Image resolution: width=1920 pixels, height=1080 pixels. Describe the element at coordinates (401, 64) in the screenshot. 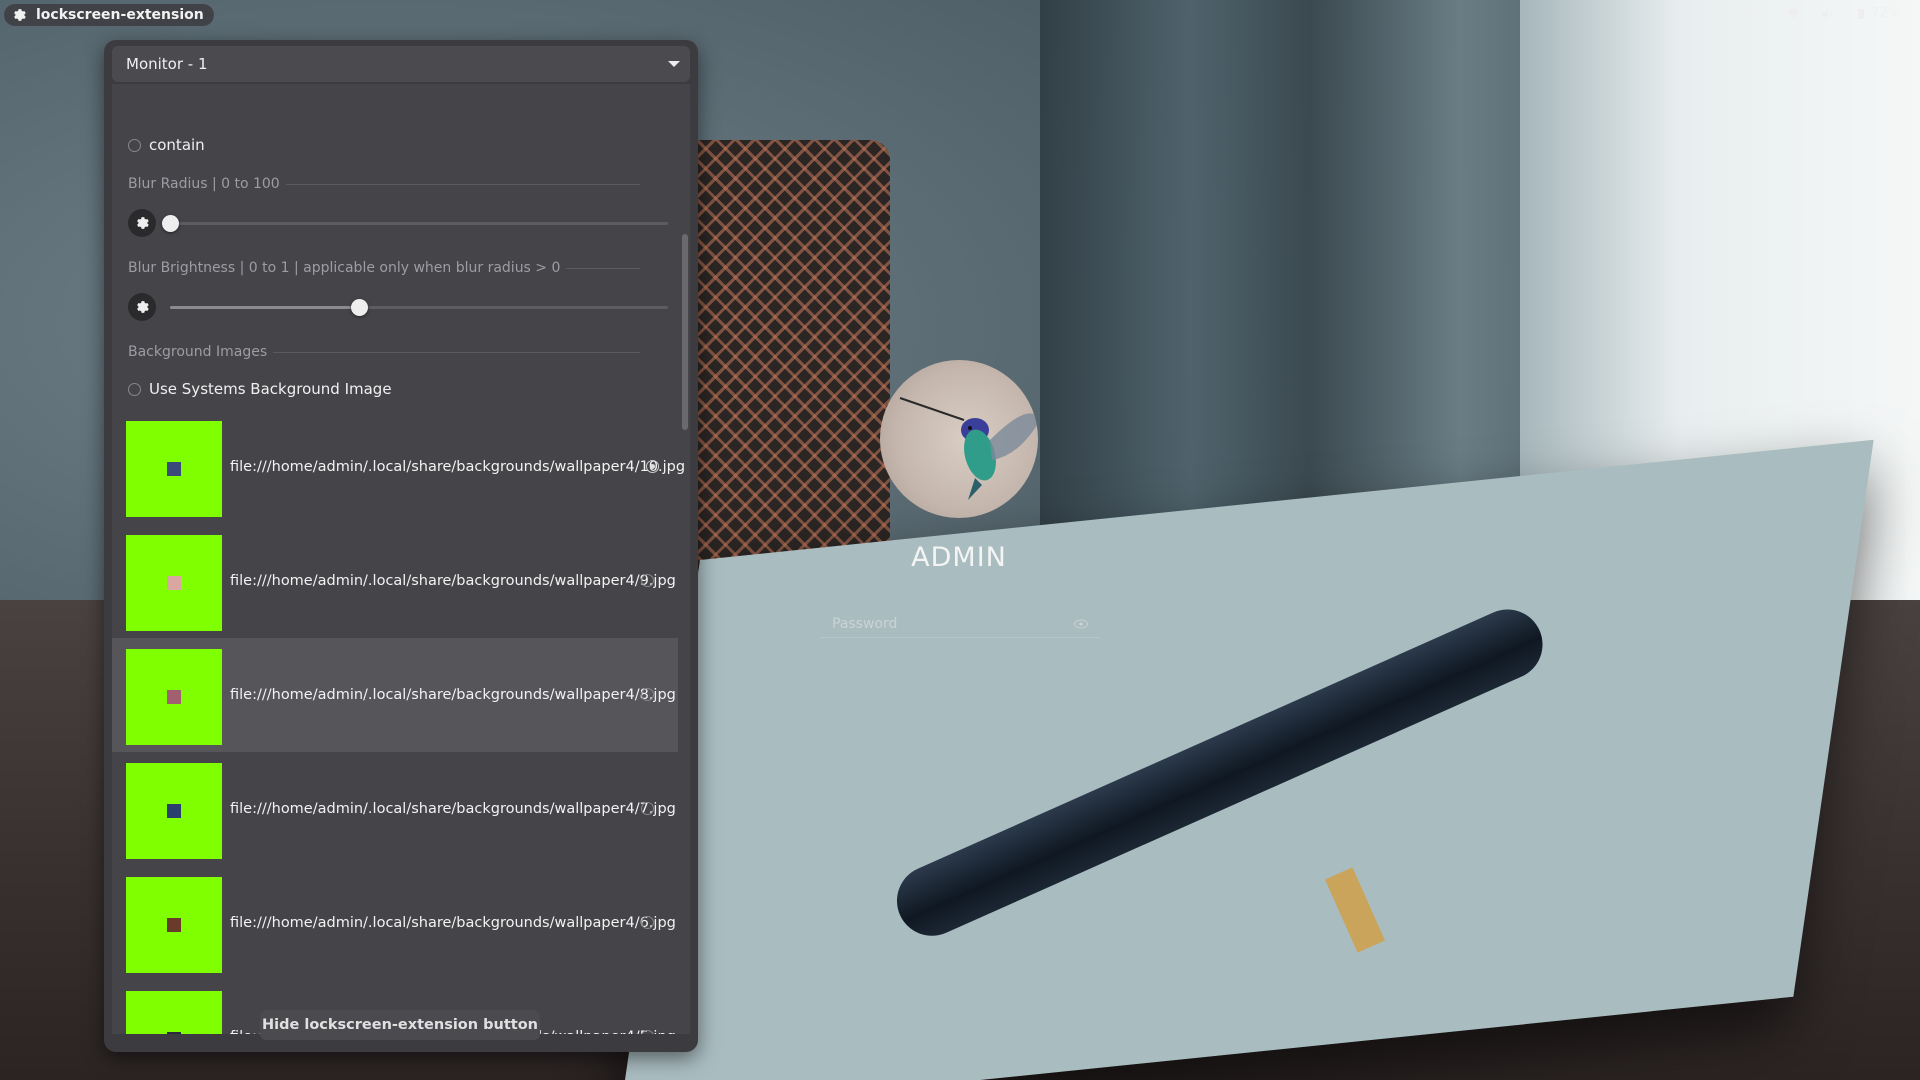

I see `monitor-select: Monitor - 1` at that location.